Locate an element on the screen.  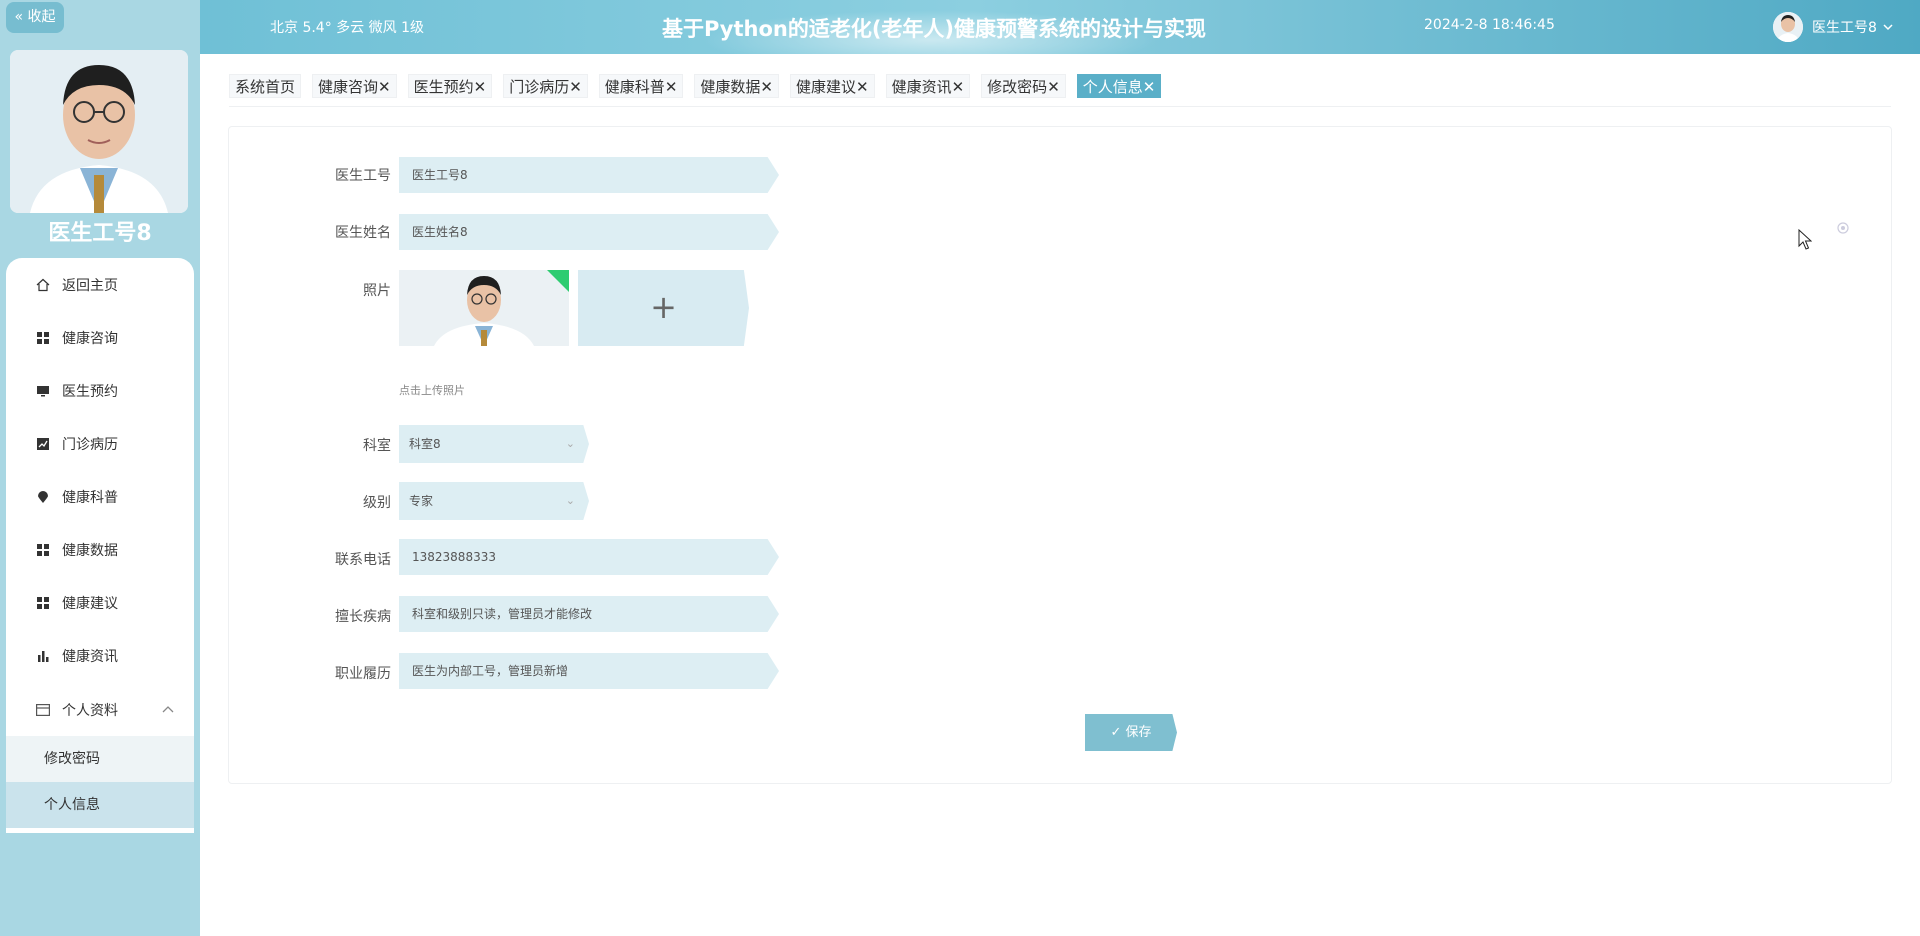
chevron-down-icon is located at coordinates (1888, 27).